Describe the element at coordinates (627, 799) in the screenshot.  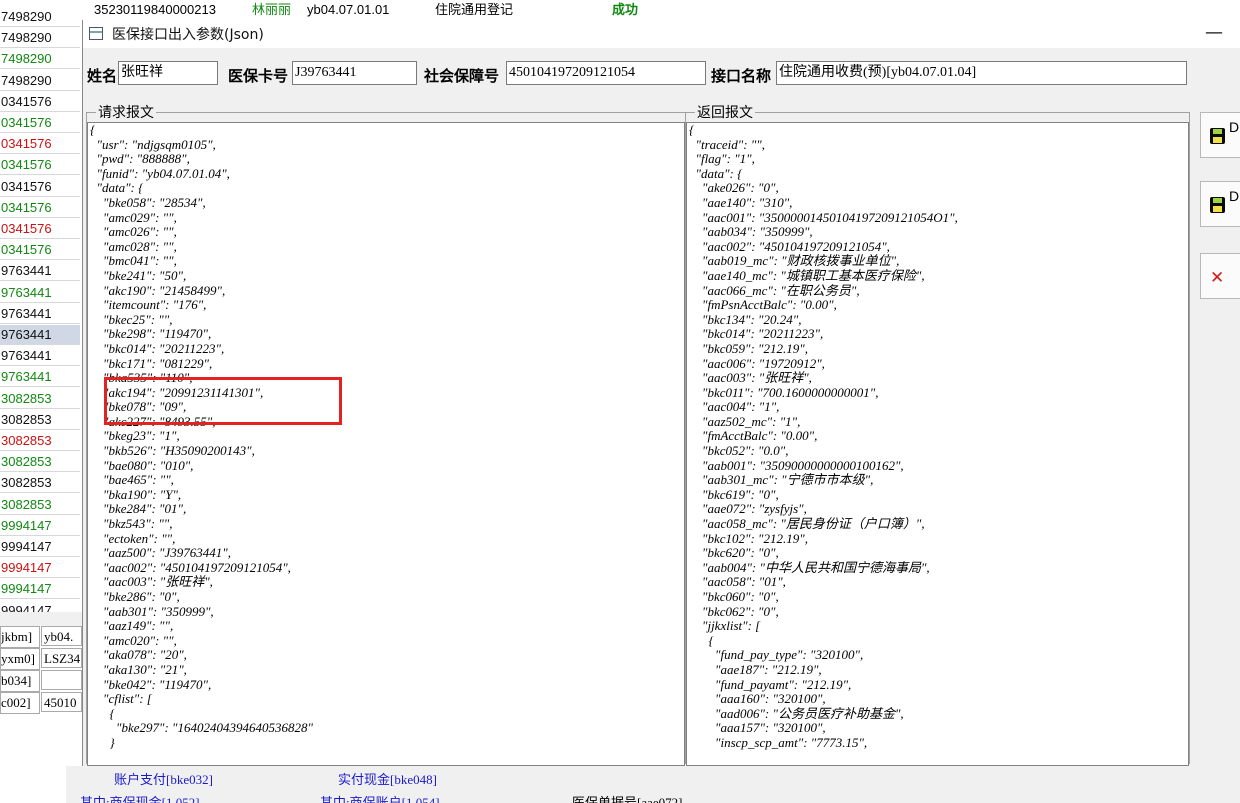
I see `bg-summary-label: 医保单据号[aae072]` at that location.